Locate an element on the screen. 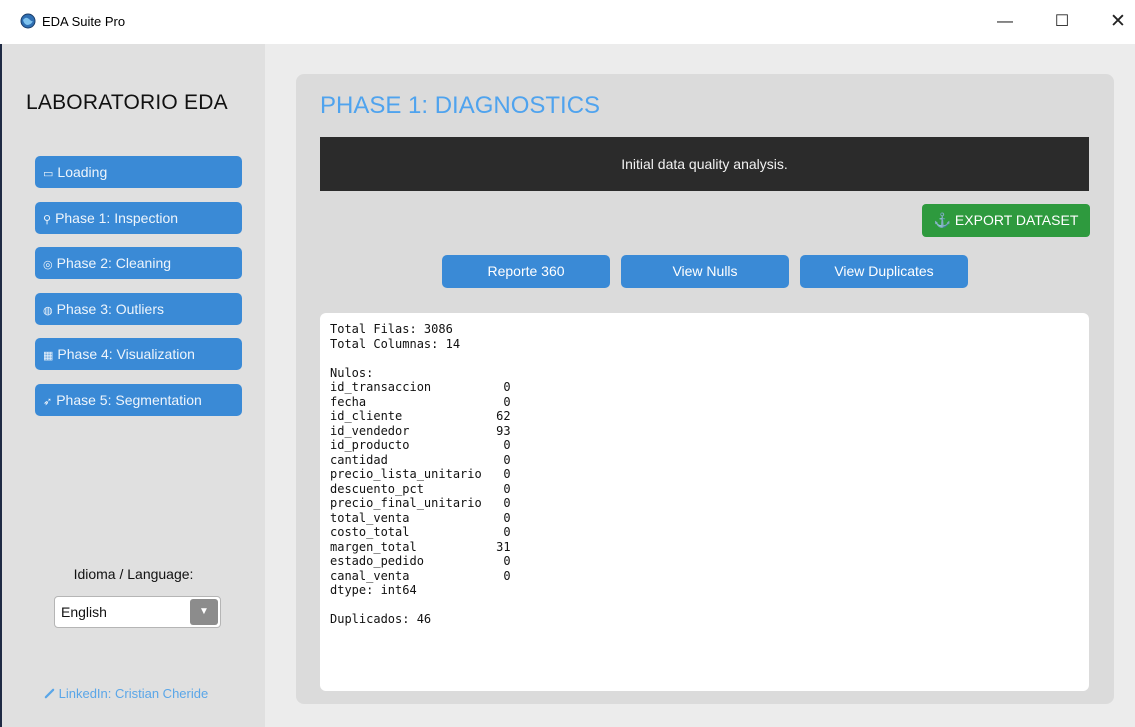  view-nulls-button: View Nulls is located at coordinates (705, 271).